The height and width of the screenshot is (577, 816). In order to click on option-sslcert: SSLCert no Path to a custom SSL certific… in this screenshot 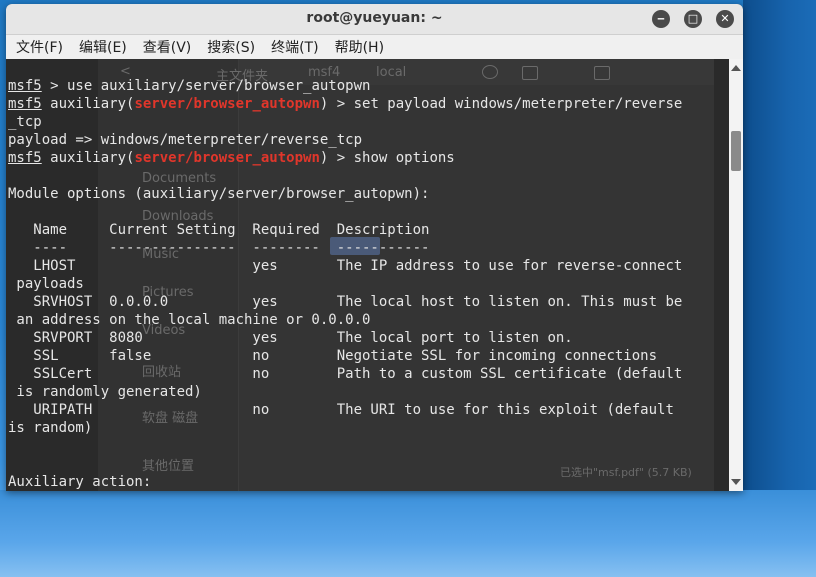, I will do `click(345, 374)`.